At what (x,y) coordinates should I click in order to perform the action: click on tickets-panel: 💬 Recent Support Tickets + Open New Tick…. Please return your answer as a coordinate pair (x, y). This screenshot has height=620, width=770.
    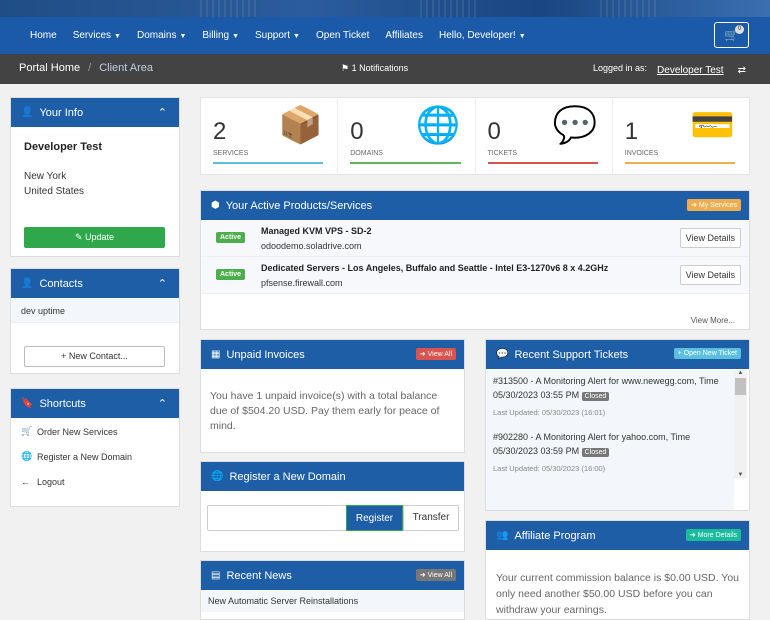
    Looking at the image, I should click on (617, 425).